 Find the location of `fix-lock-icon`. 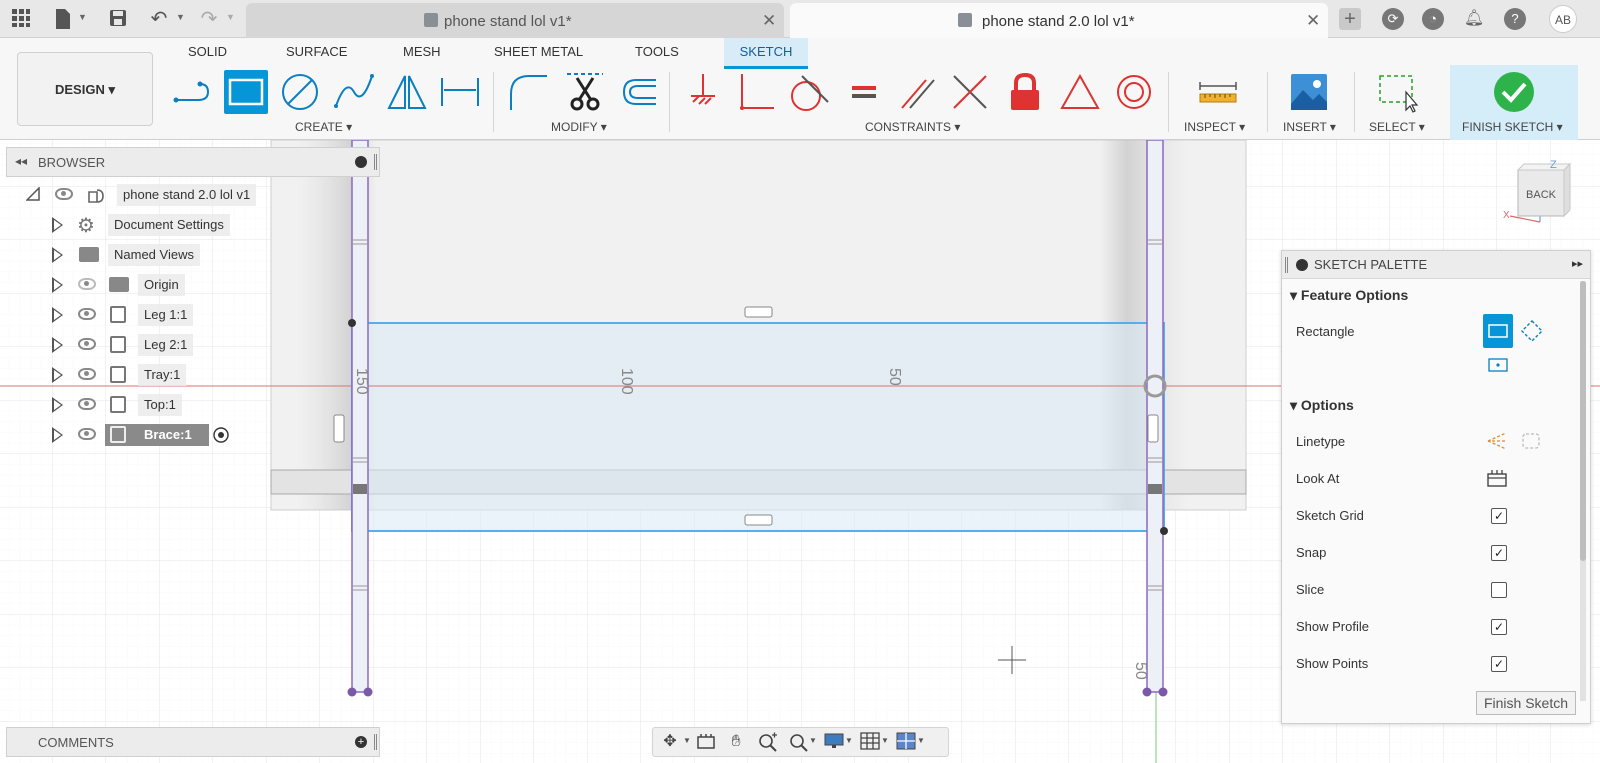

fix-lock-icon is located at coordinates (1025, 92).